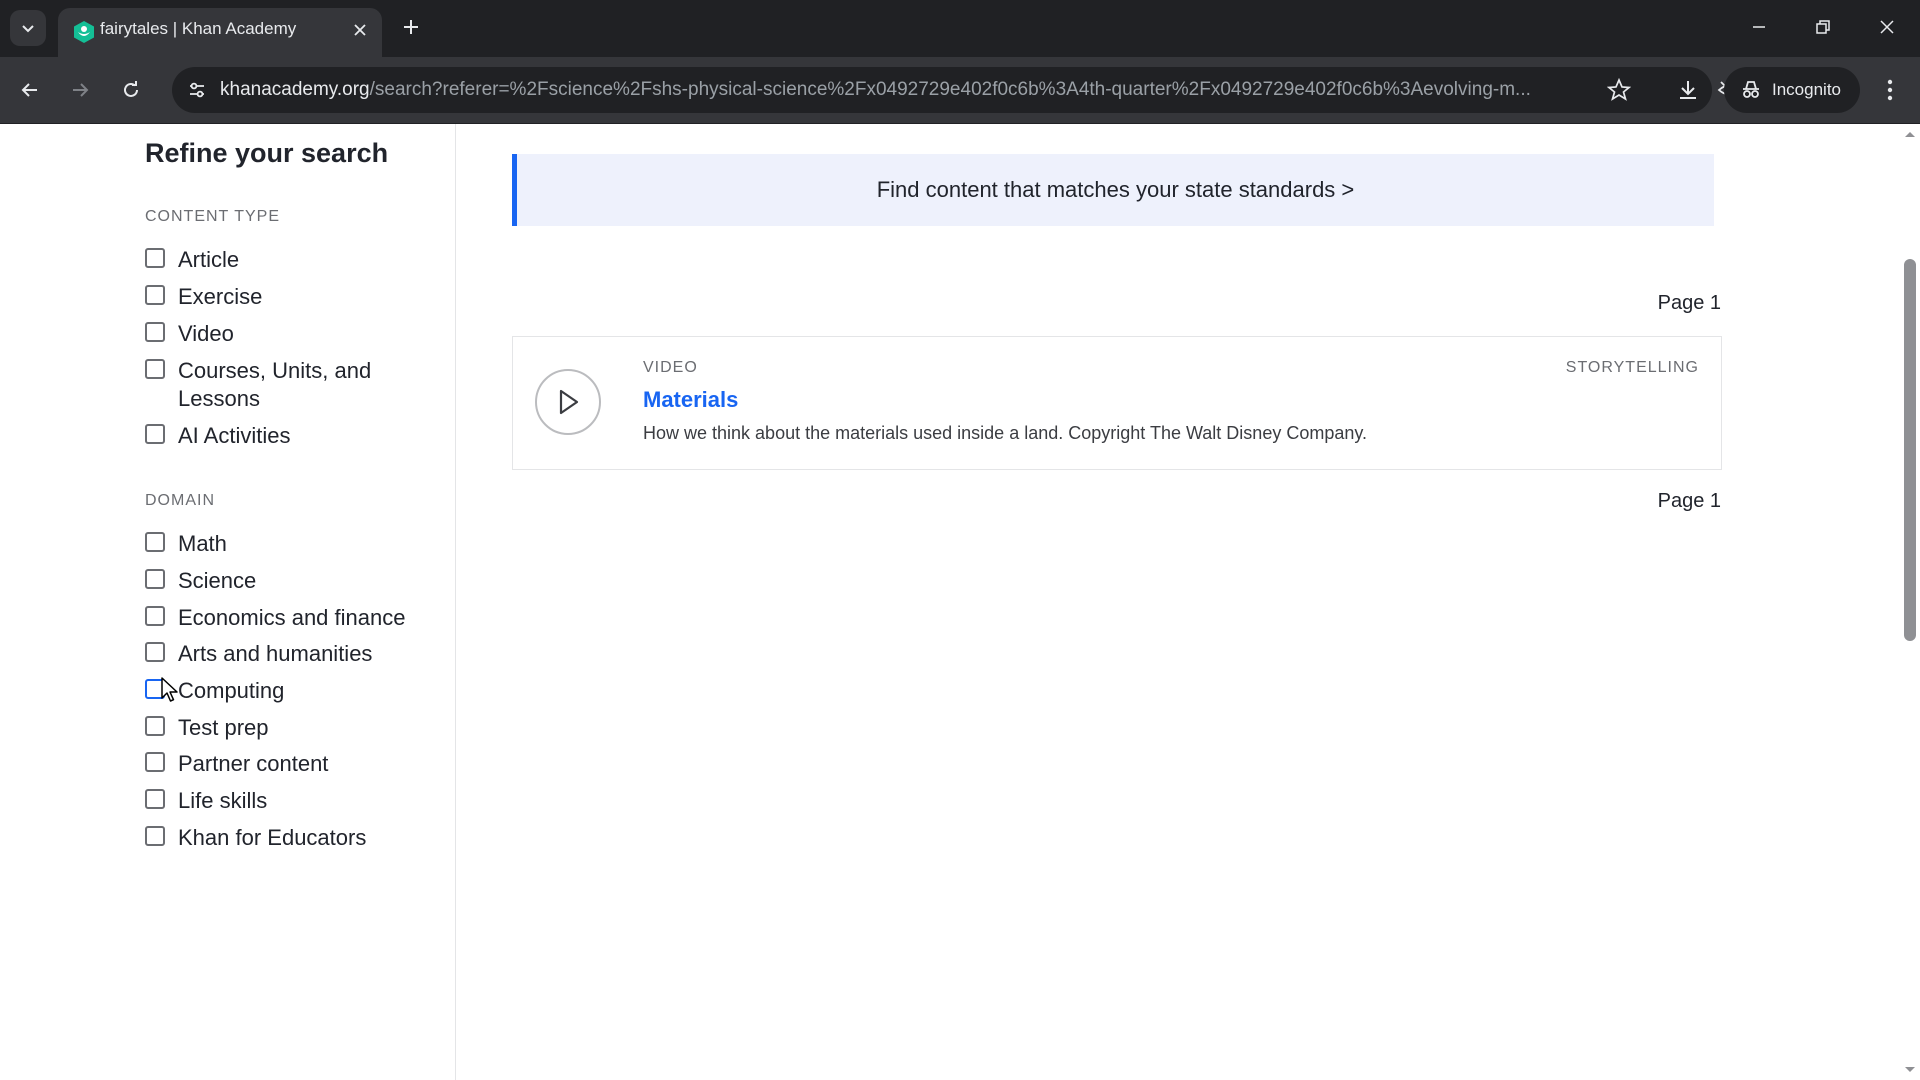 The image size is (1920, 1080). I want to click on video-thumbnail, so click(568, 402).